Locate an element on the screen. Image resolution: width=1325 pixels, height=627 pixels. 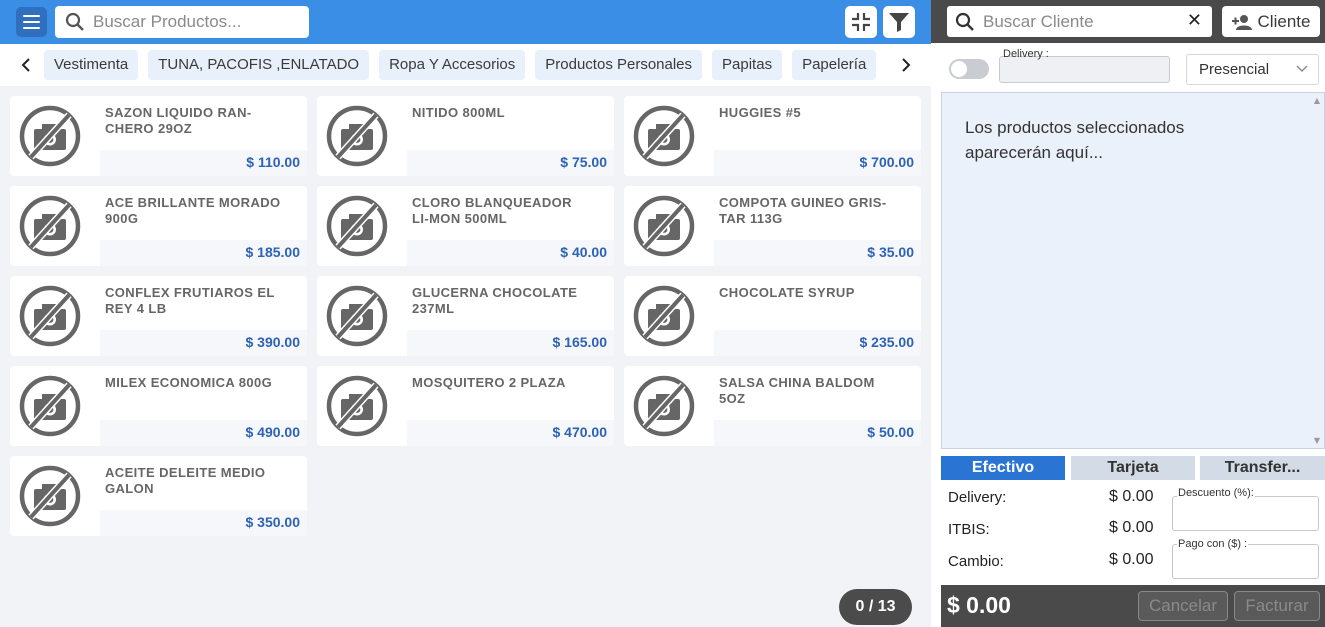
product-card: CONFLEX FRUTIAROS EL REY 4 LB $ 390.00 is located at coordinates (158, 316).